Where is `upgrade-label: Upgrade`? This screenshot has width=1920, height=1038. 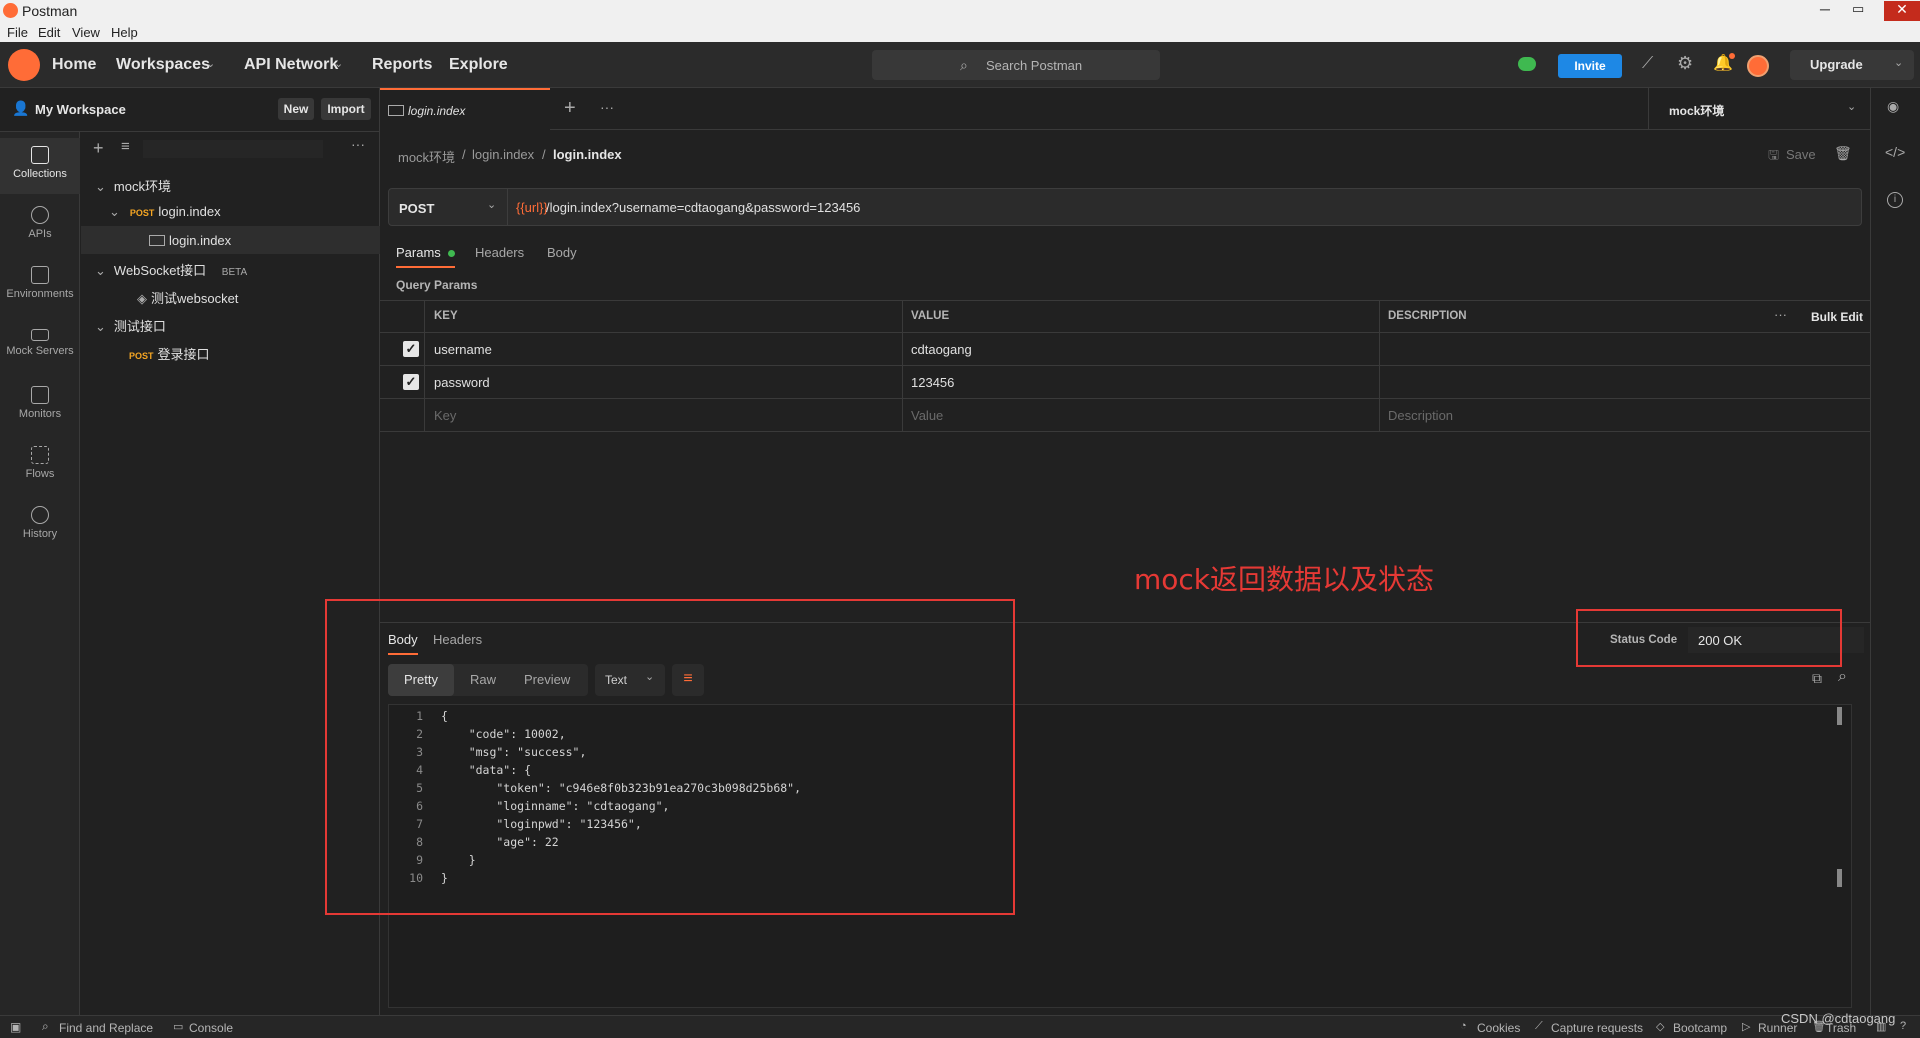
upgrade-label: Upgrade is located at coordinates (1836, 64).